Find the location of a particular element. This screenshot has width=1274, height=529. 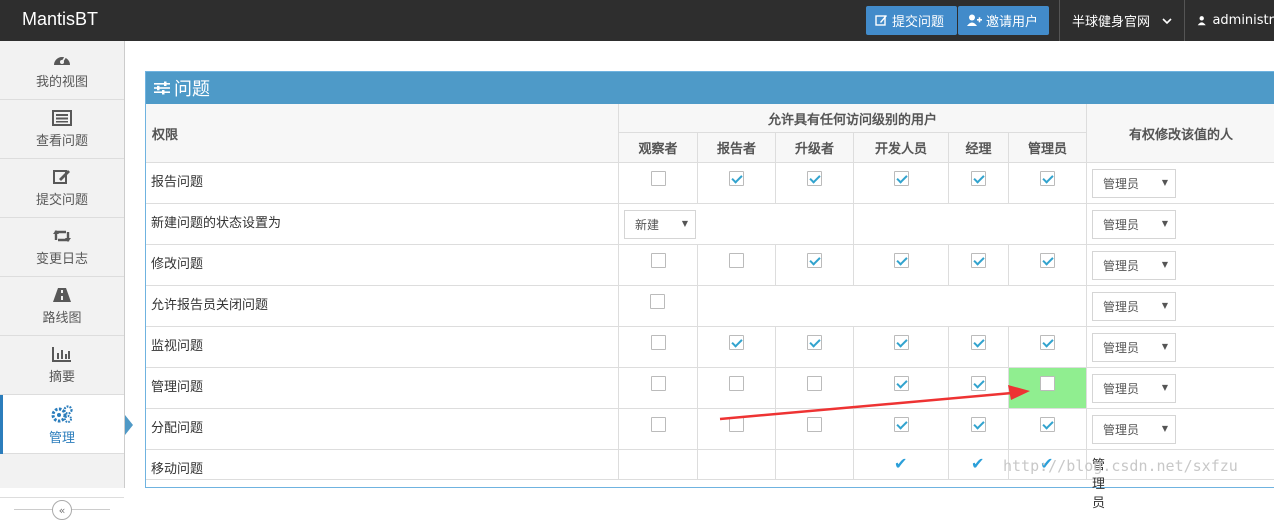

collapse-button: « is located at coordinates (62, 510).